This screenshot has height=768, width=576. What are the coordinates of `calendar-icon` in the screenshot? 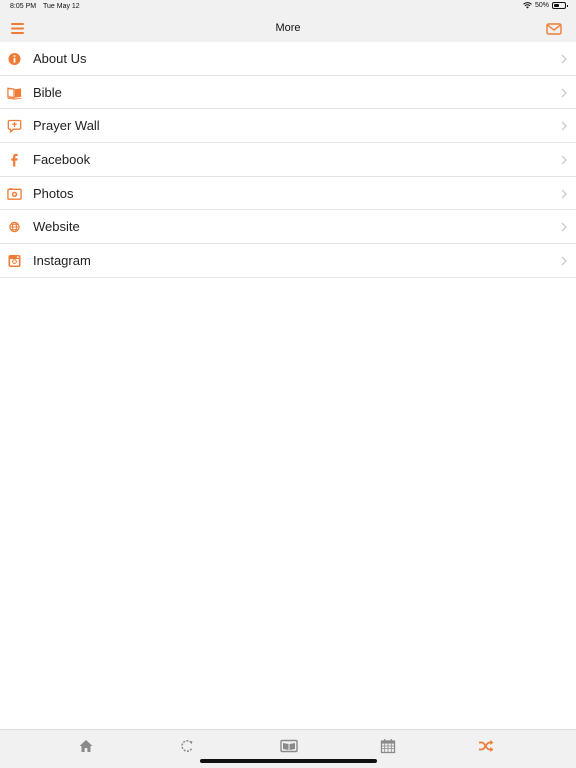 It's located at (388, 746).